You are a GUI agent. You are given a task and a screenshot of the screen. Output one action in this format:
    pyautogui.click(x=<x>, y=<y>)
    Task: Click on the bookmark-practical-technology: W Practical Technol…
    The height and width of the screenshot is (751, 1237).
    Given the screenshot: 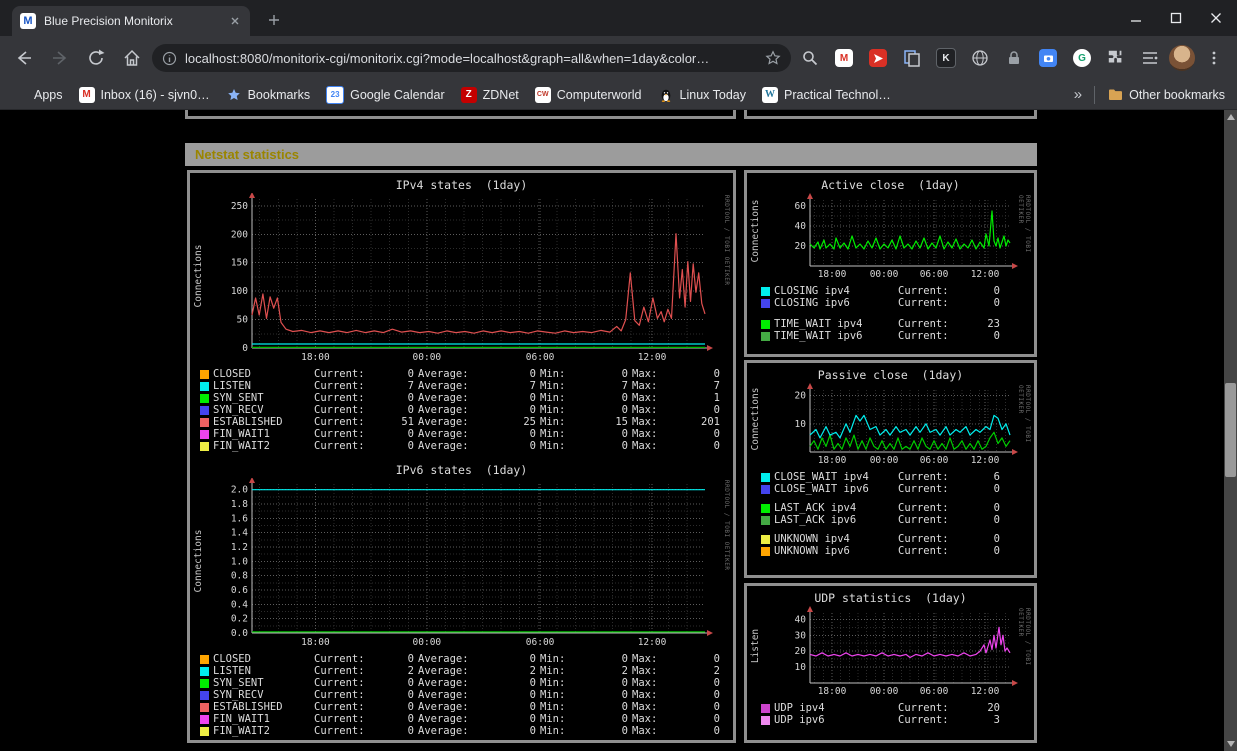 What is the action you would take?
    pyautogui.click(x=826, y=94)
    